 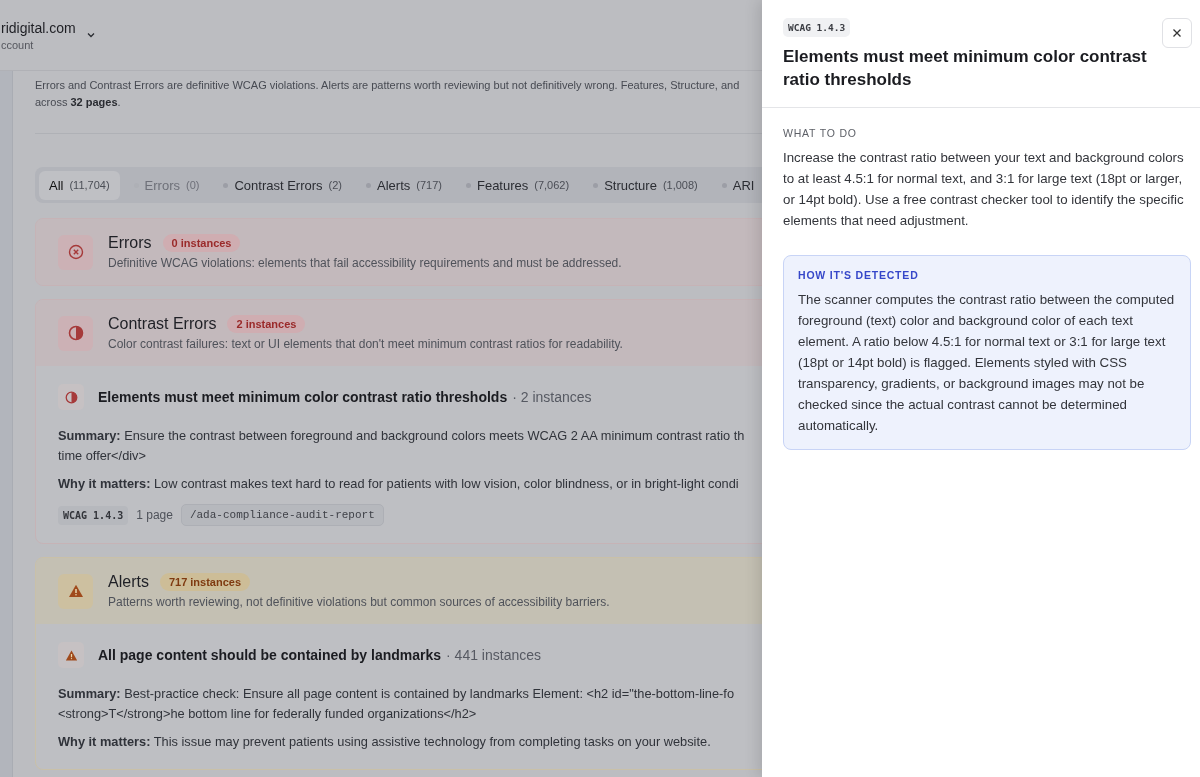 What do you see at coordinates (965, 68) in the screenshot?
I see `drawer-title: Elements must meet minimum color contrast ratio thresholds` at bounding box center [965, 68].